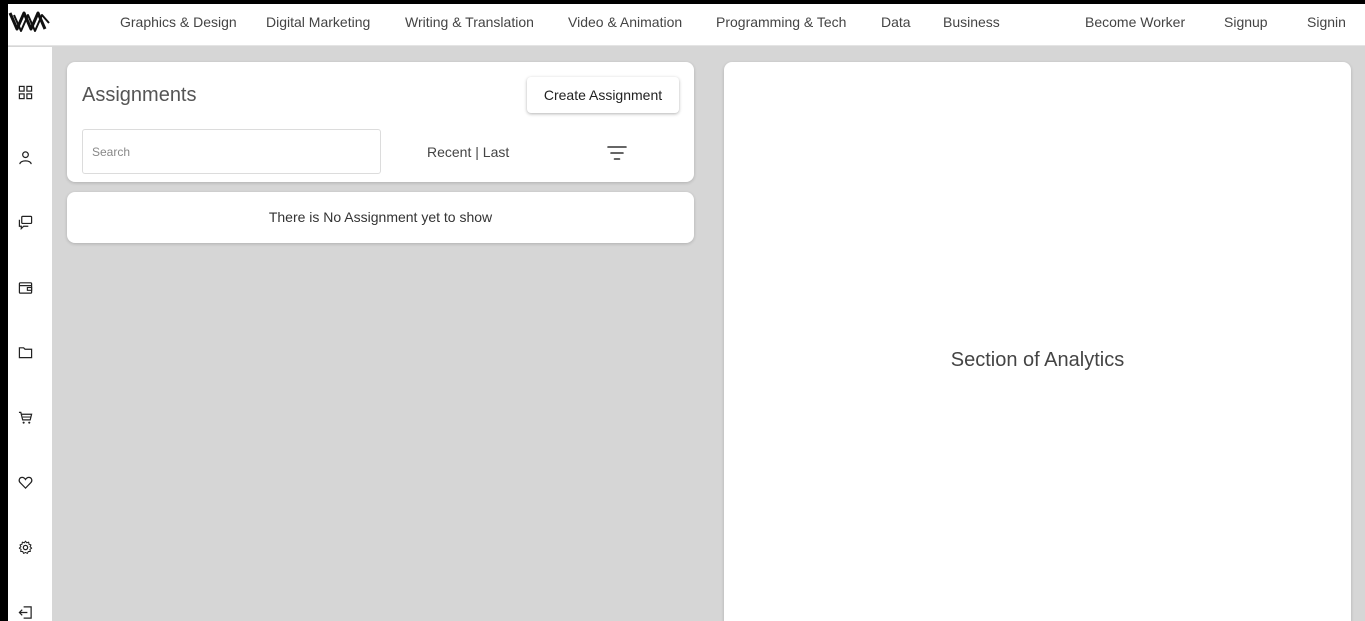 The width and height of the screenshot is (1365, 621). Describe the element at coordinates (625, 22) in the screenshot. I see `nav-video-animation: Video & Animation` at that location.